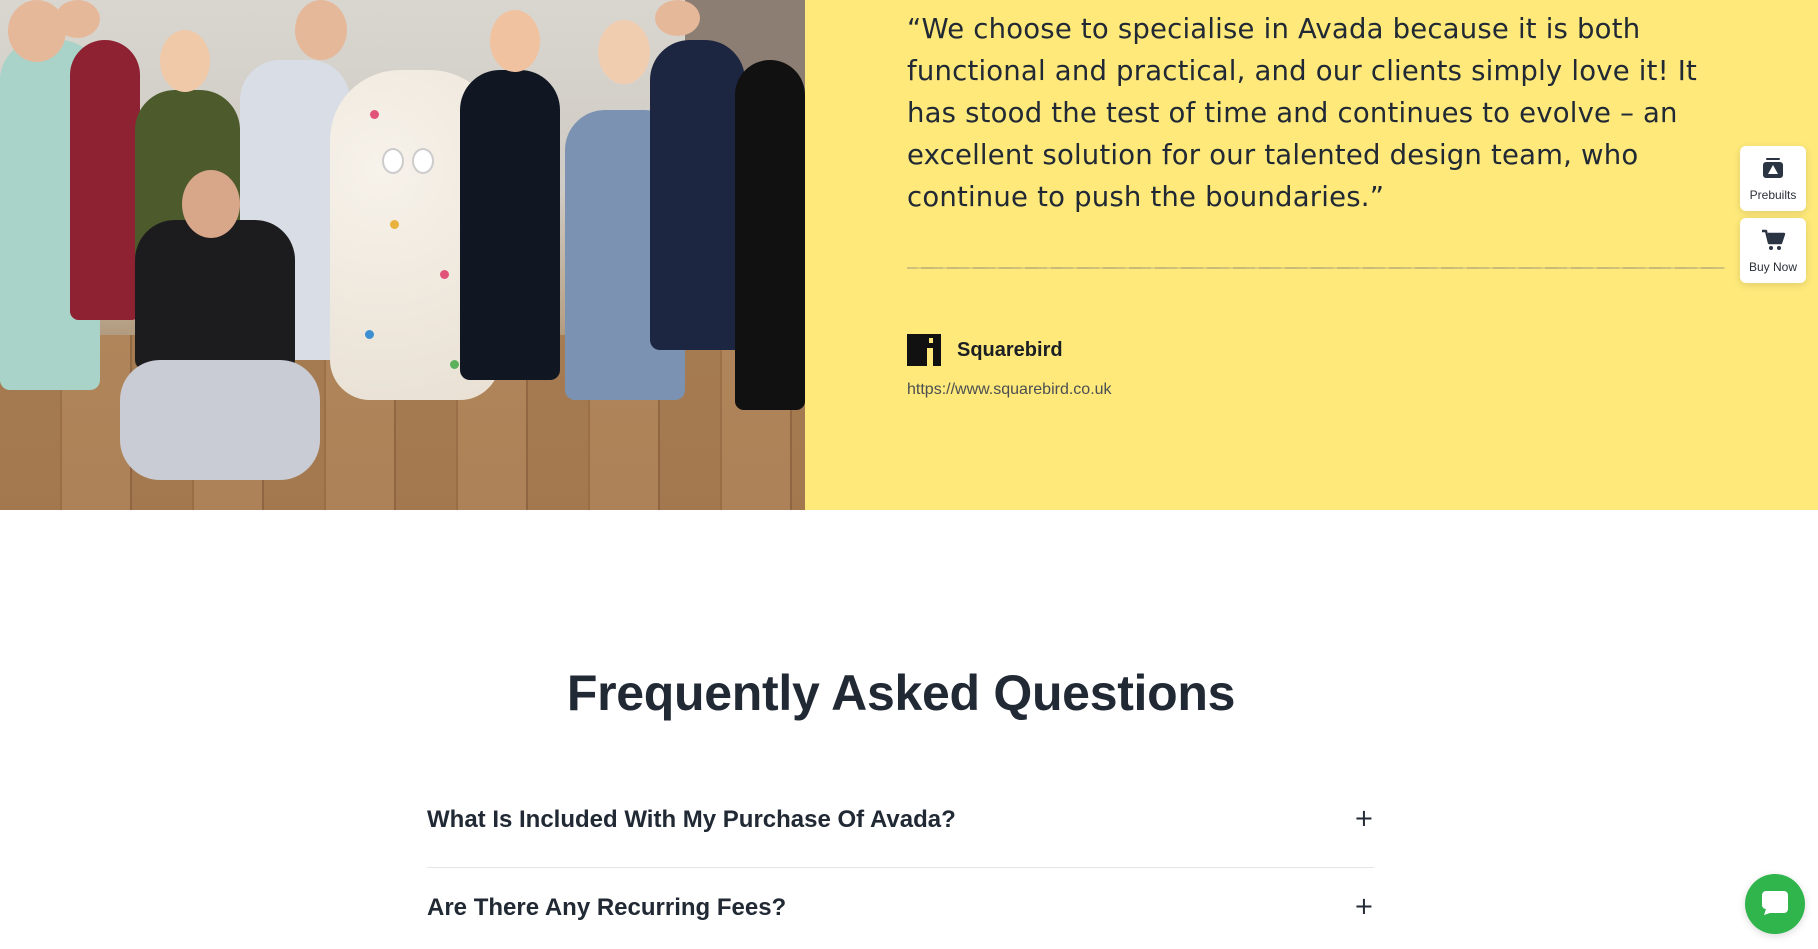 This screenshot has width=1818, height=949. What do you see at coordinates (924, 350) in the screenshot?
I see `squarebird-logo-icon` at bounding box center [924, 350].